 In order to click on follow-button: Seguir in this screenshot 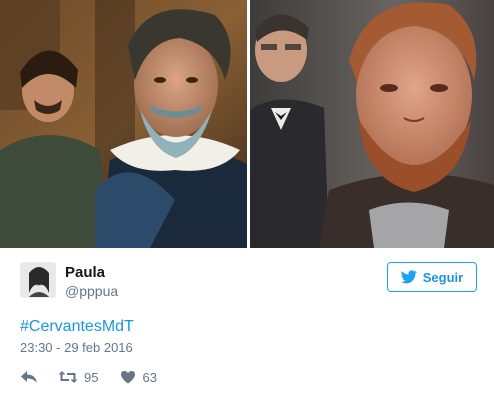, I will do `click(432, 277)`.